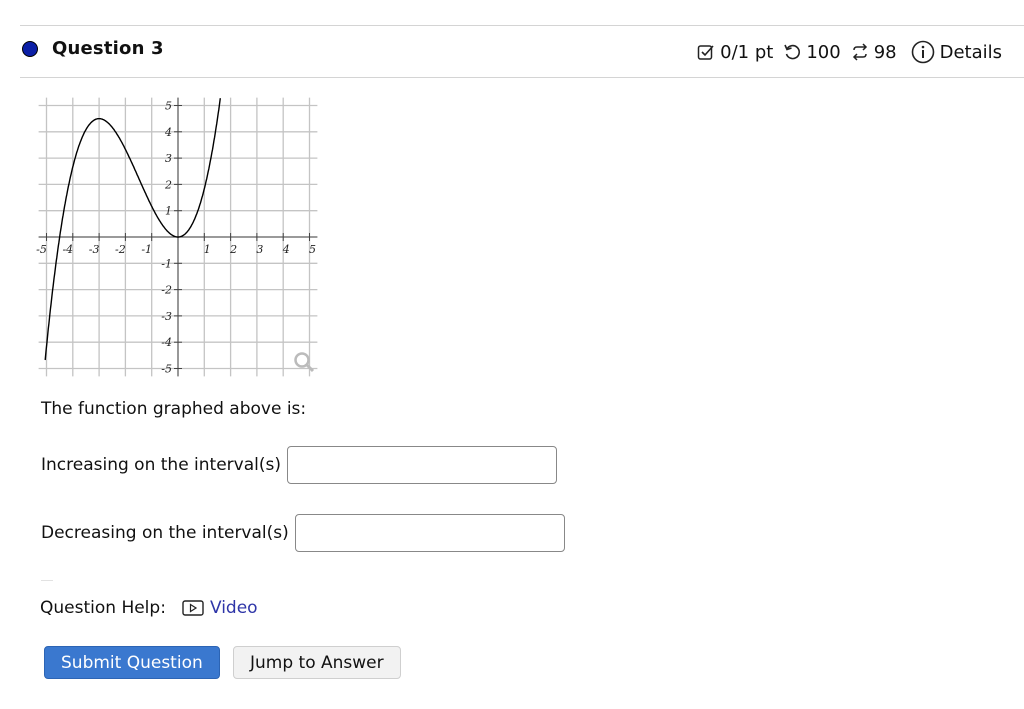 This screenshot has width=1024, height=709. Describe the element at coordinates (522, 25) in the screenshot. I see `top-divider` at that location.